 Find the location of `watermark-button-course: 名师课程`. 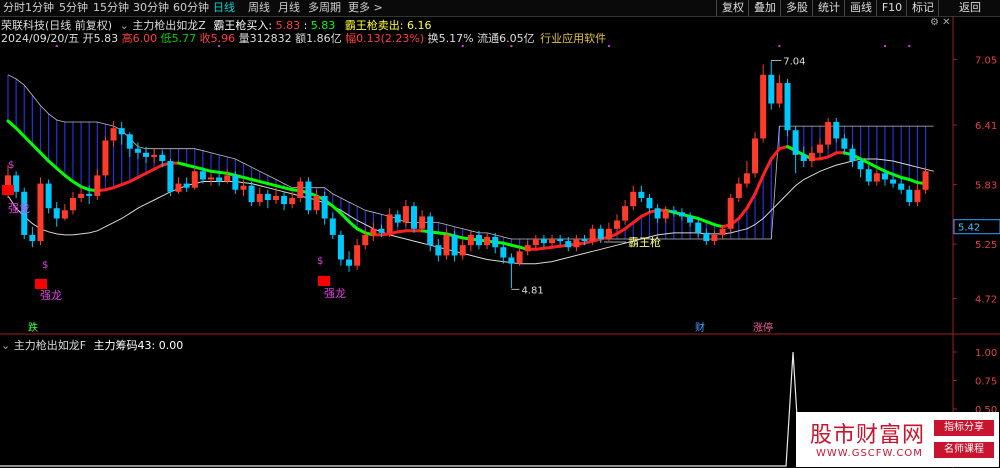

watermark-button-course: 名师课程 is located at coordinates (964, 450).